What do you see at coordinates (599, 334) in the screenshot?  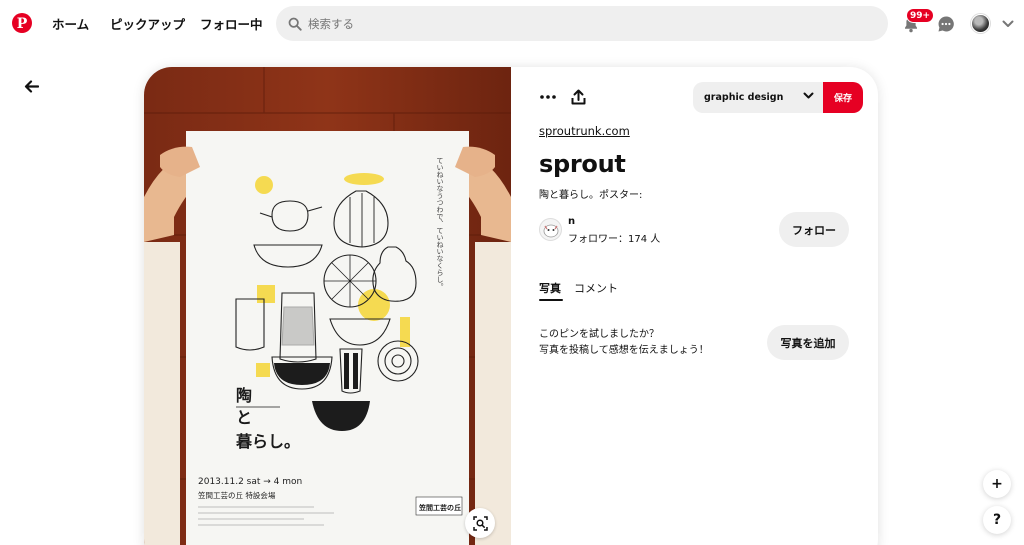 I see `tried-question: このピンを試しましたか？` at bounding box center [599, 334].